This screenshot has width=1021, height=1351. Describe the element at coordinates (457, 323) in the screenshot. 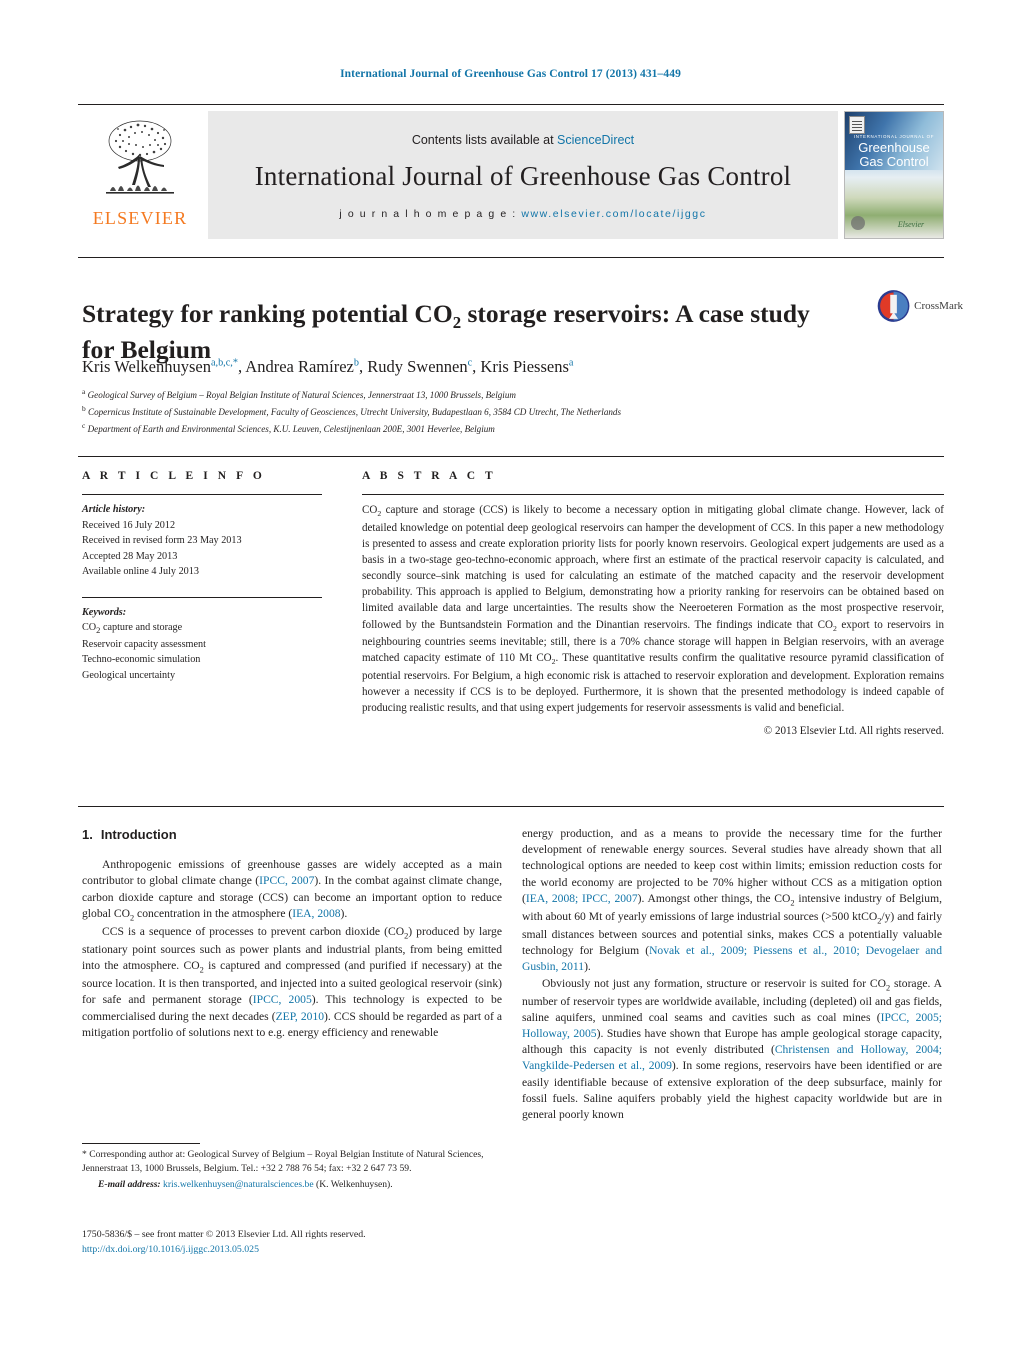

I see `article-title-subscript: 2` at that location.